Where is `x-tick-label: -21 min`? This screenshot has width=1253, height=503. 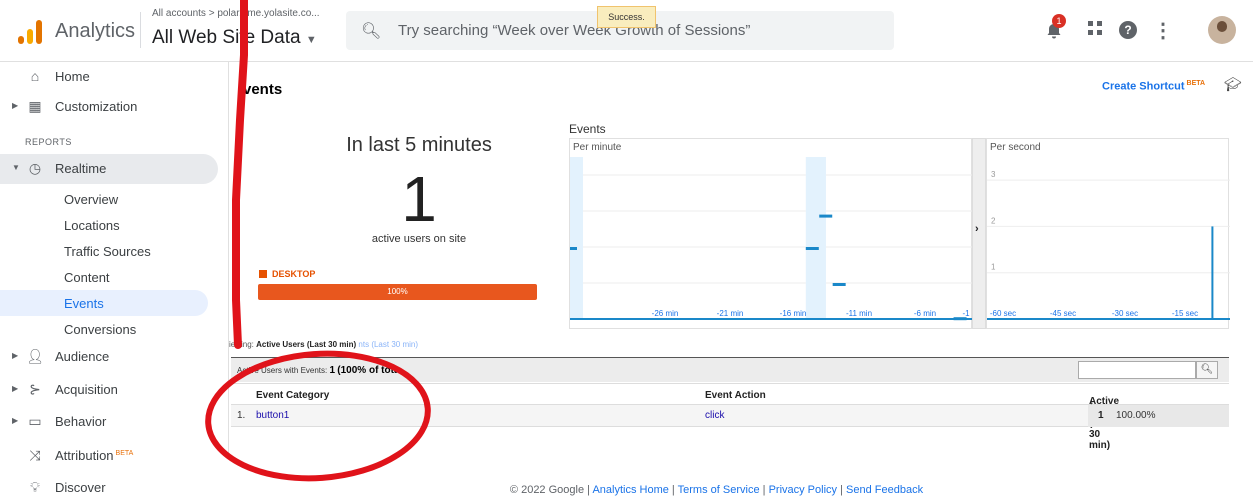 x-tick-label: -21 min is located at coordinates (730, 313).